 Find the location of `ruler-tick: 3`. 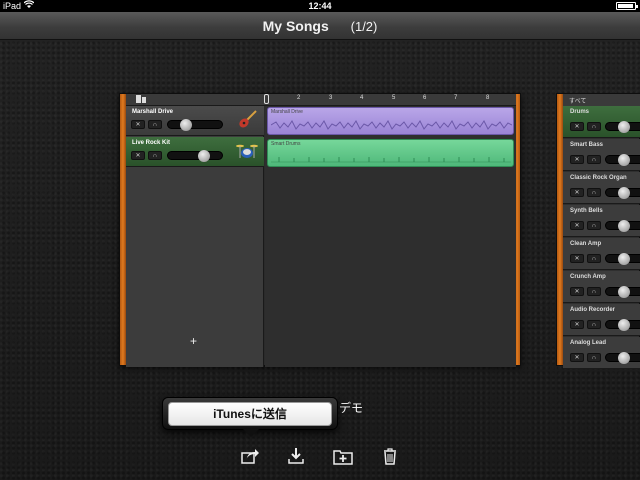

ruler-tick: 3 is located at coordinates (331, 98).